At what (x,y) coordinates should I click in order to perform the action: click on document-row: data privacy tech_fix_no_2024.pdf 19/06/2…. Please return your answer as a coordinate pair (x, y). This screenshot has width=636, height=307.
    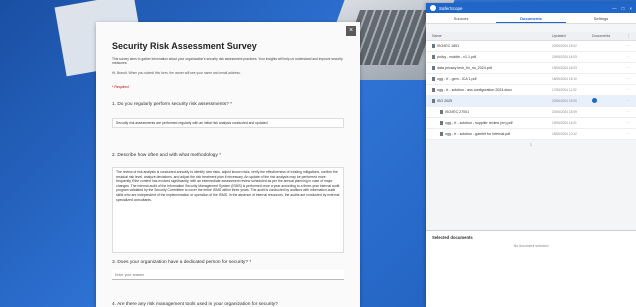
    Looking at the image, I should click on (531, 68).